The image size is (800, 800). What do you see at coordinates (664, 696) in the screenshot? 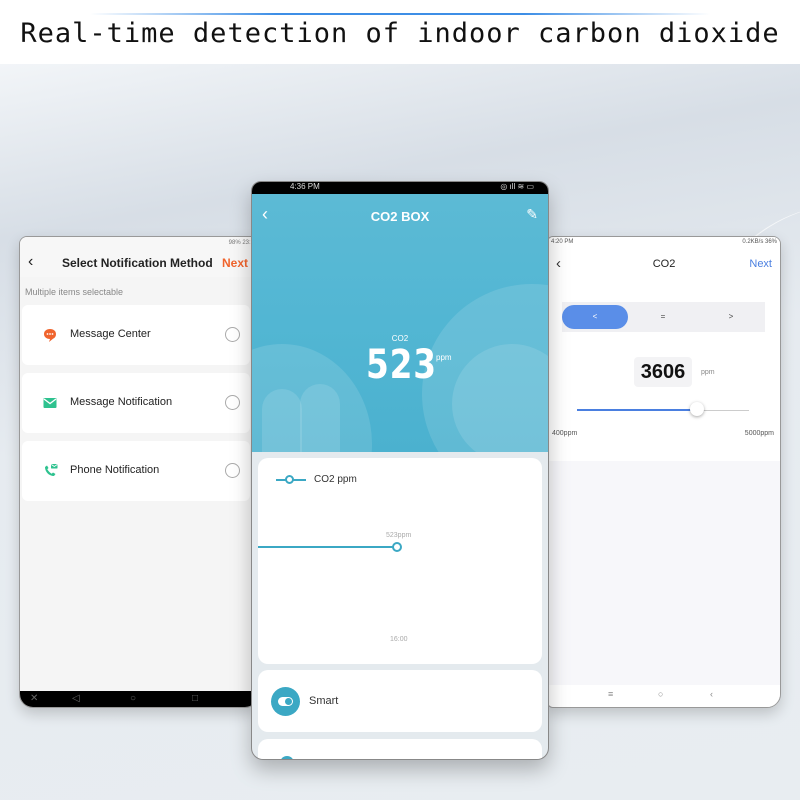
I see `android-nav-bar: ≡ ○ ‹` at bounding box center [664, 696].